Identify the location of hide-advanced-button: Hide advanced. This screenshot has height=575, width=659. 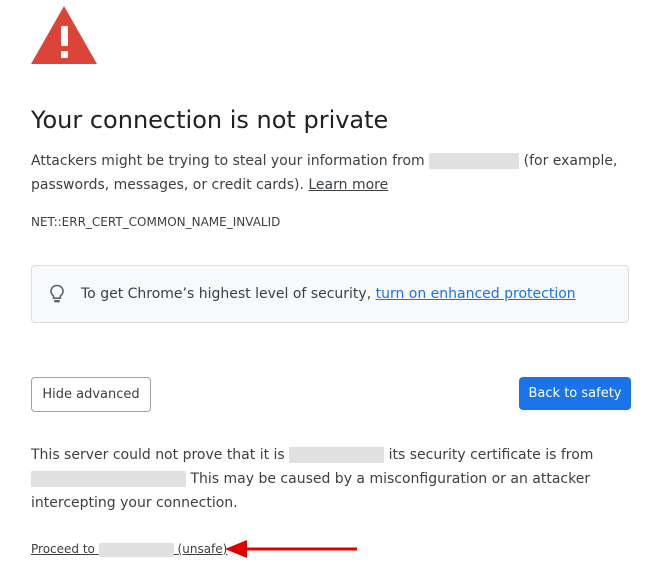
(91, 394).